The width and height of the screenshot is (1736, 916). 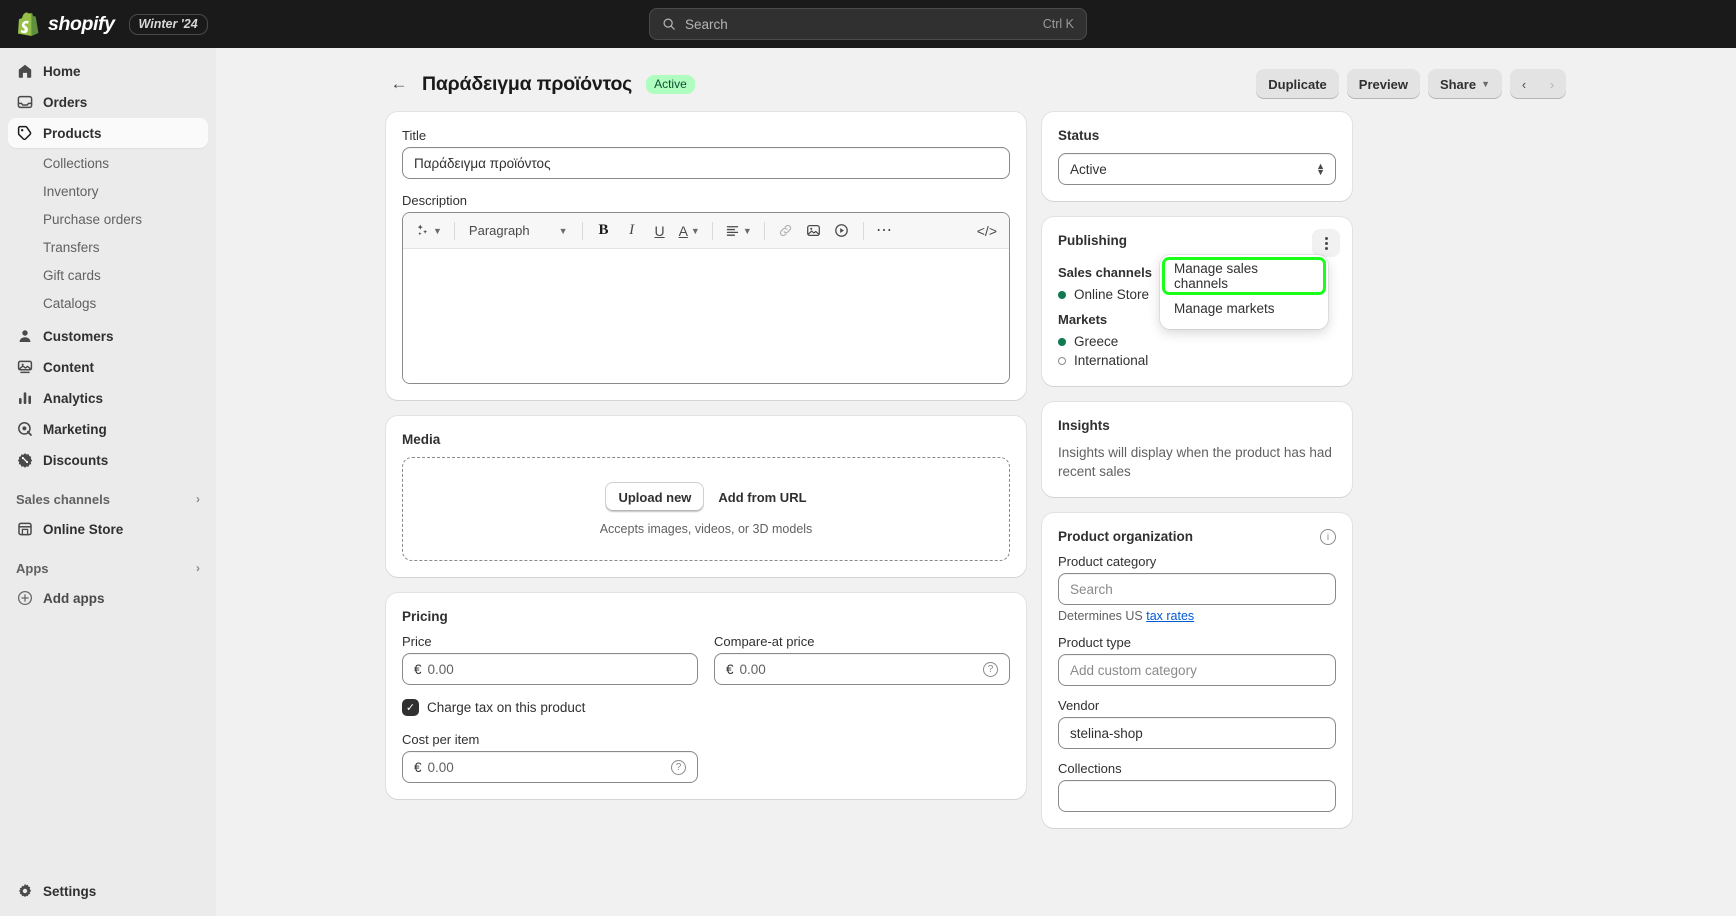 I want to click on cost-per-item-group: Cost per item € 0.00 ?, so click(x=554, y=757).